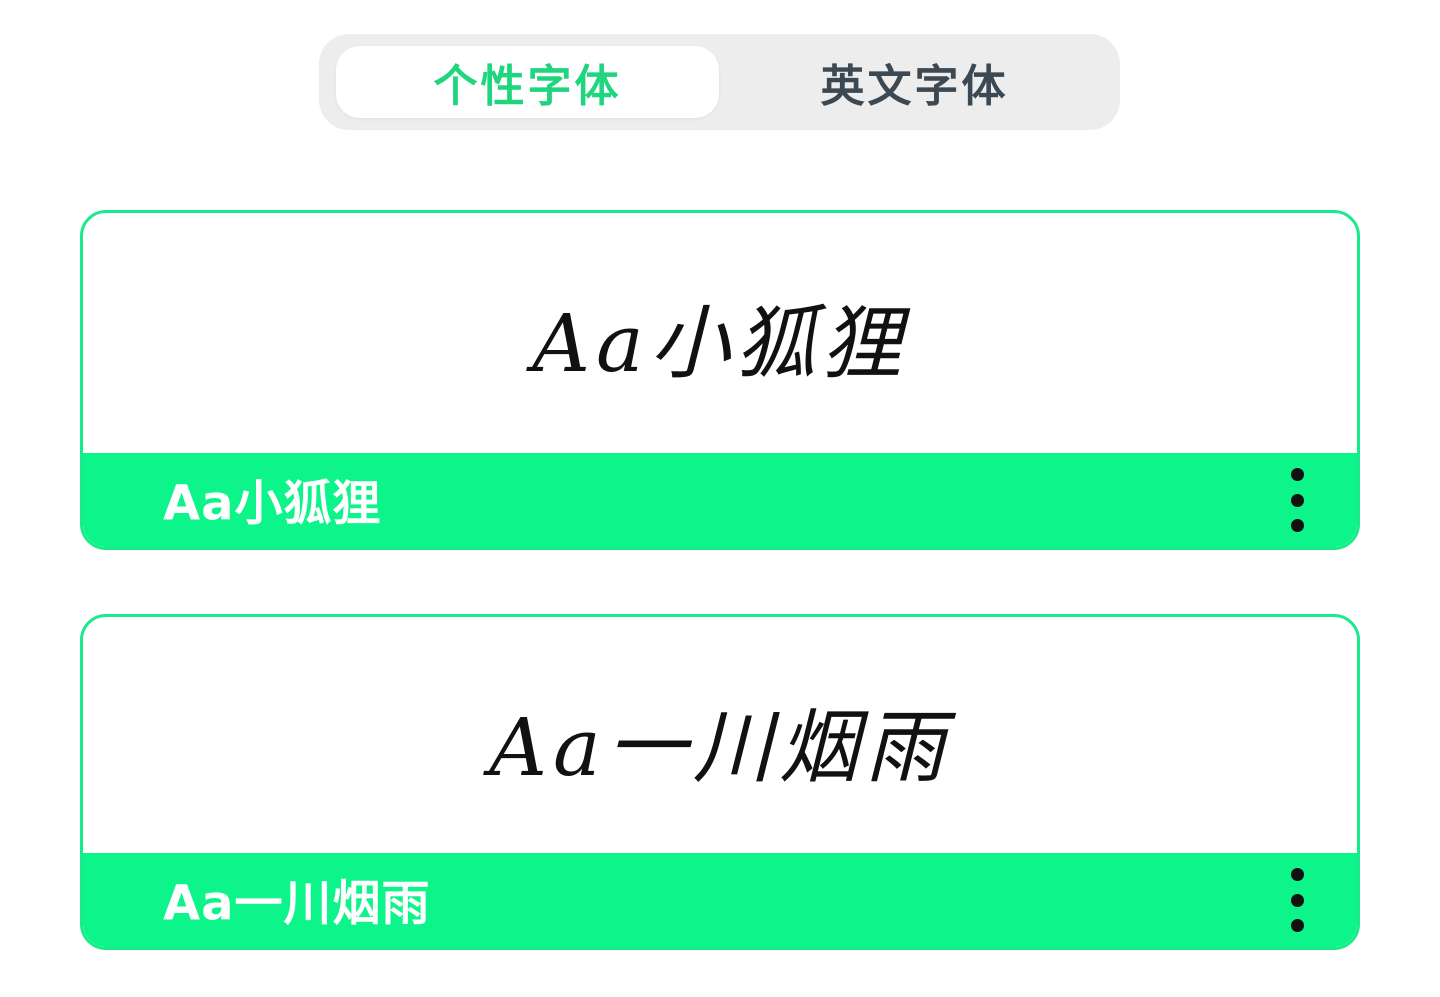 The image size is (1440, 997). What do you see at coordinates (720, 500) in the screenshot?
I see `font-card-footer: Aa小狐狸` at bounding box center [720, 500].